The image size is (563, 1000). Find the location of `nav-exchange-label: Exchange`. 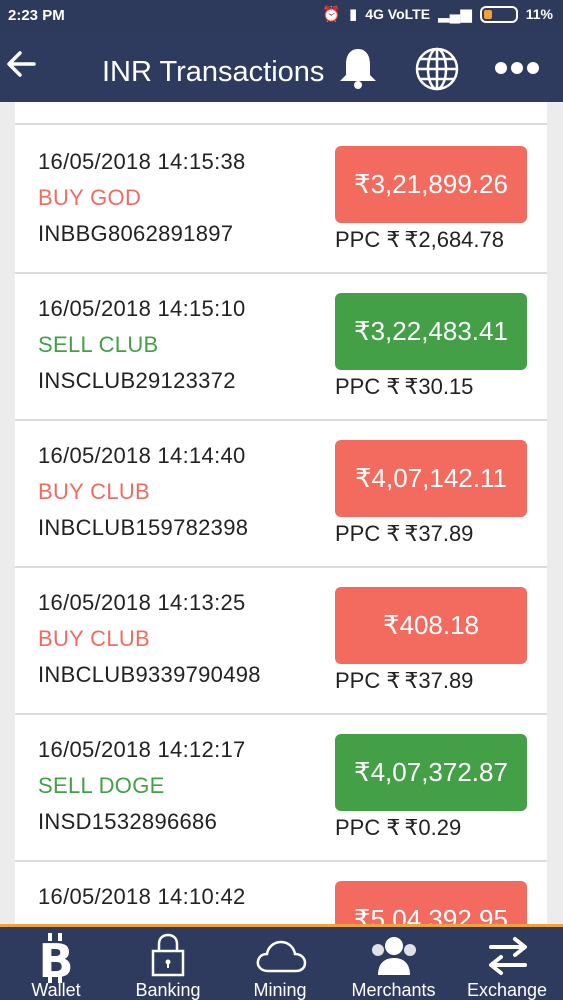

nav-exchange-label: Exchange is located at coordinates (507, 990).